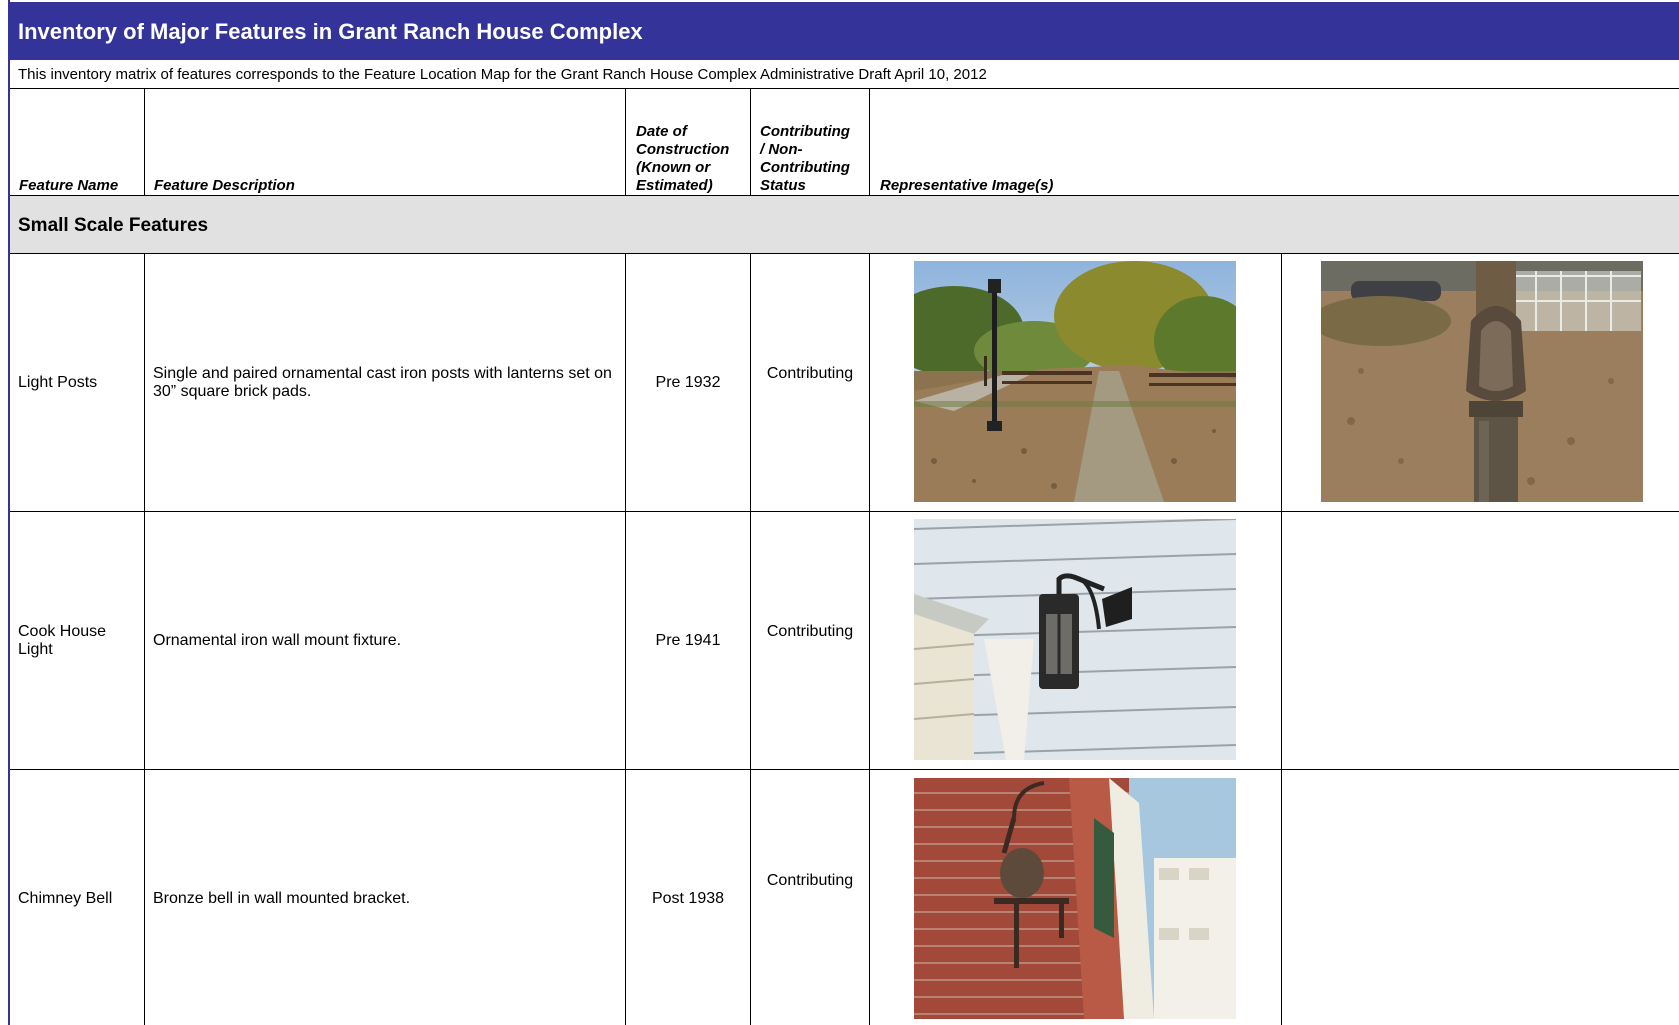 This screenshot has width=1679, height=1025. What do you see at coordinates (1482, 381) in the screenshot?
I see `light-post-base-photo` at bounding box center [1482, 381].